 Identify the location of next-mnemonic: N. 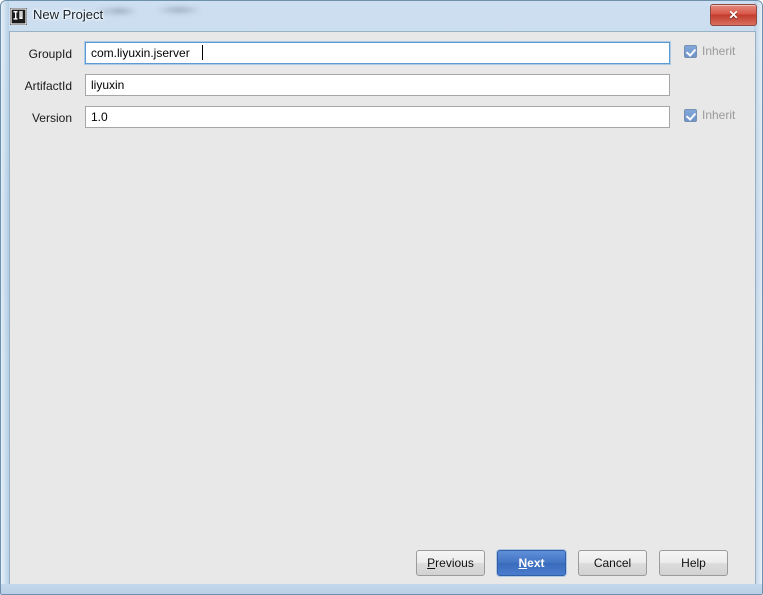
(523, 563).